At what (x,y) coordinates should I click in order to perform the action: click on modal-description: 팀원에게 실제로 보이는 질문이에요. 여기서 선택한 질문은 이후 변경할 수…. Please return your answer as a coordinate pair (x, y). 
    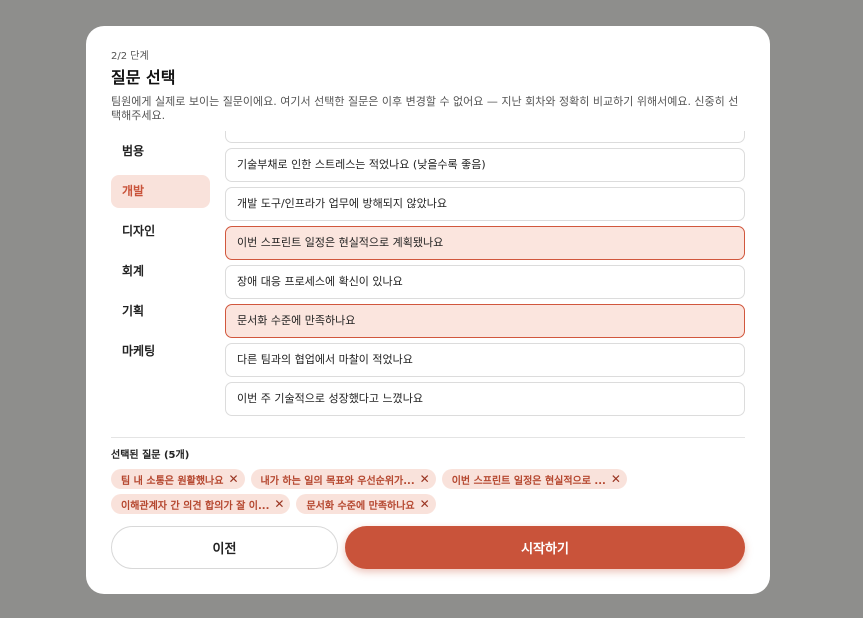
    Looking at the image, I should click on (425, 108).